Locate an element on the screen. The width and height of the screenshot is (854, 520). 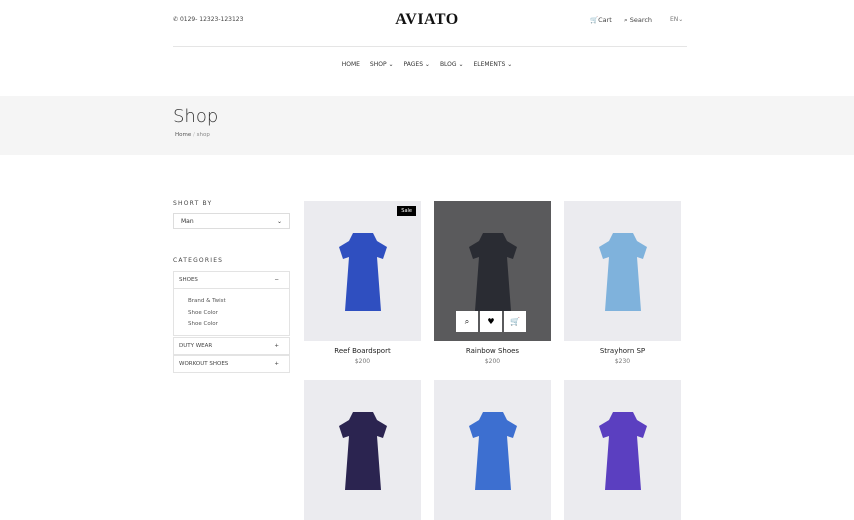
product-card: Strayhorn SP $230 is located at coordinates (622, 283).